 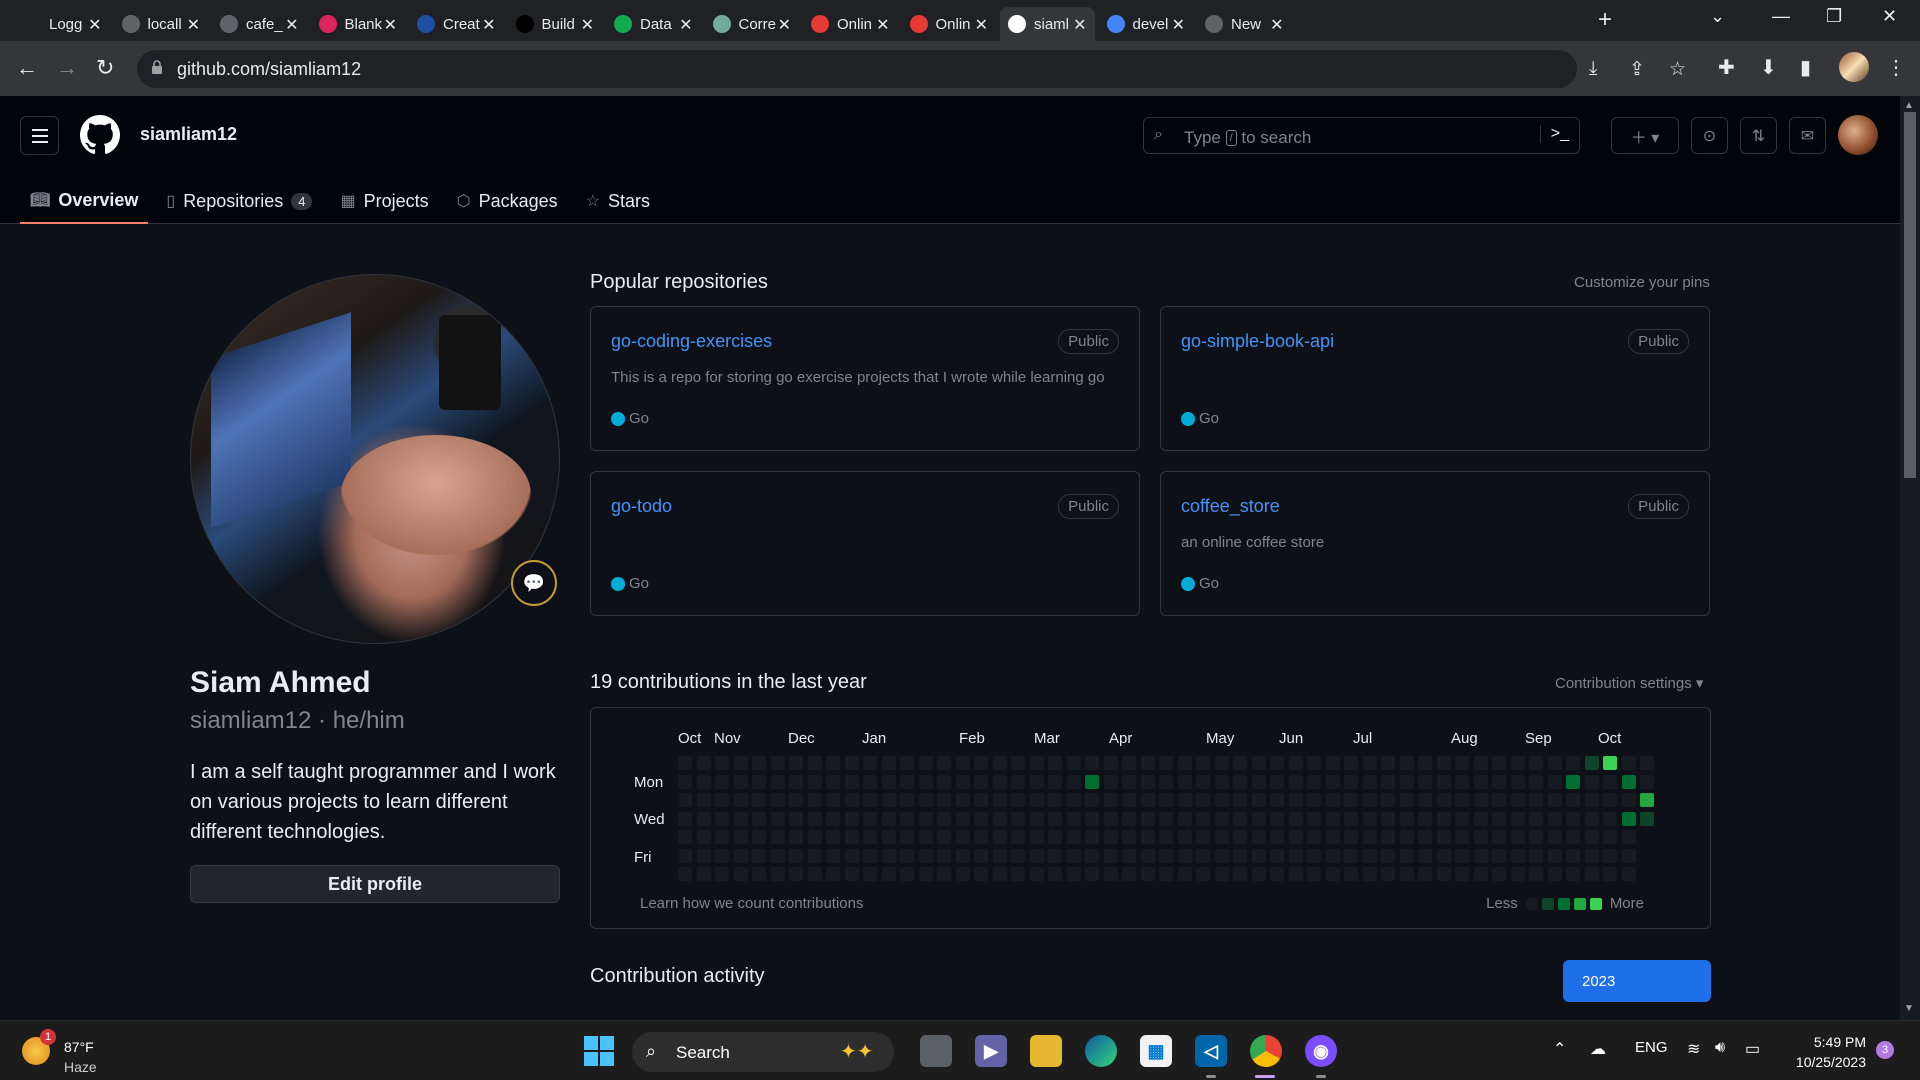 What do you see at coordinates (1909, 1008) in the screenshot?
I see `scroll-down-icon: ▼` at bounding box center [1909, 1008].